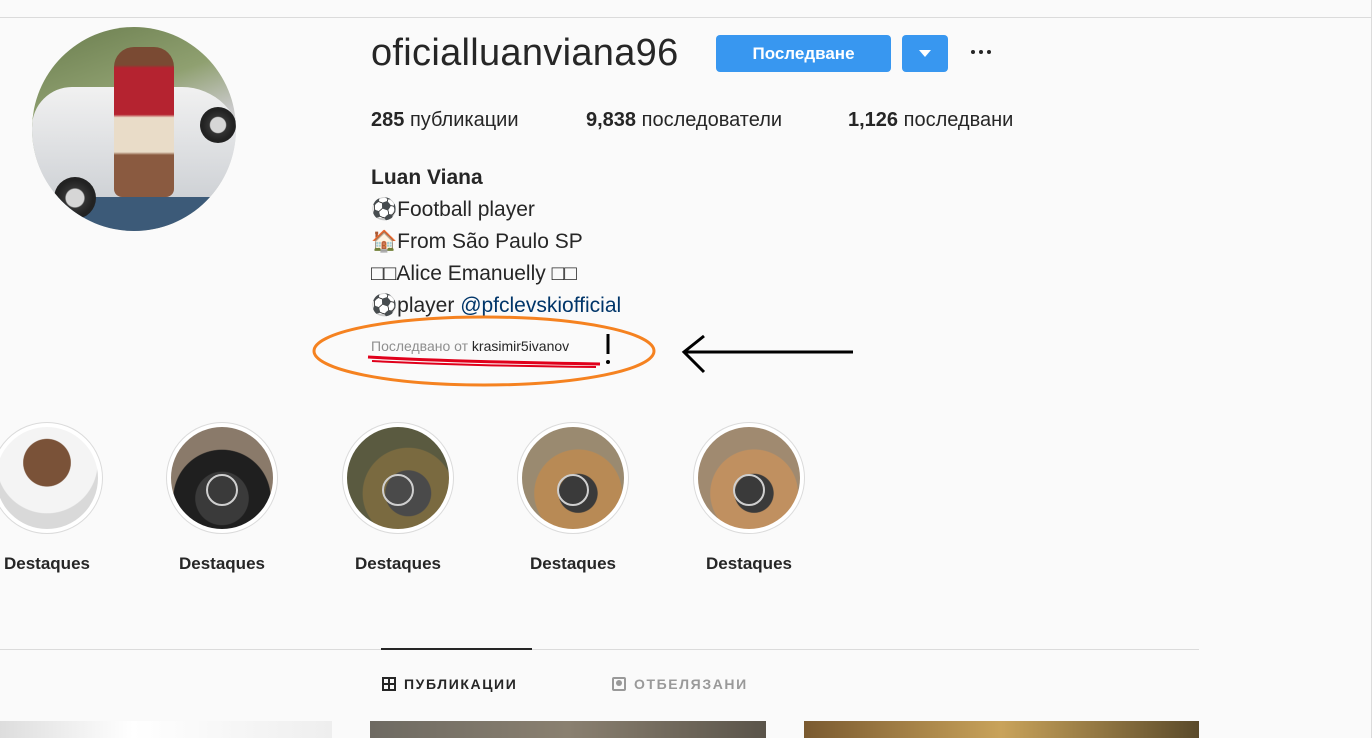 The image size is (1372, 738). What do you see at coordinates (686, 17) in the screenshot?
I see `top-divider` at bounding box center [686, 17].